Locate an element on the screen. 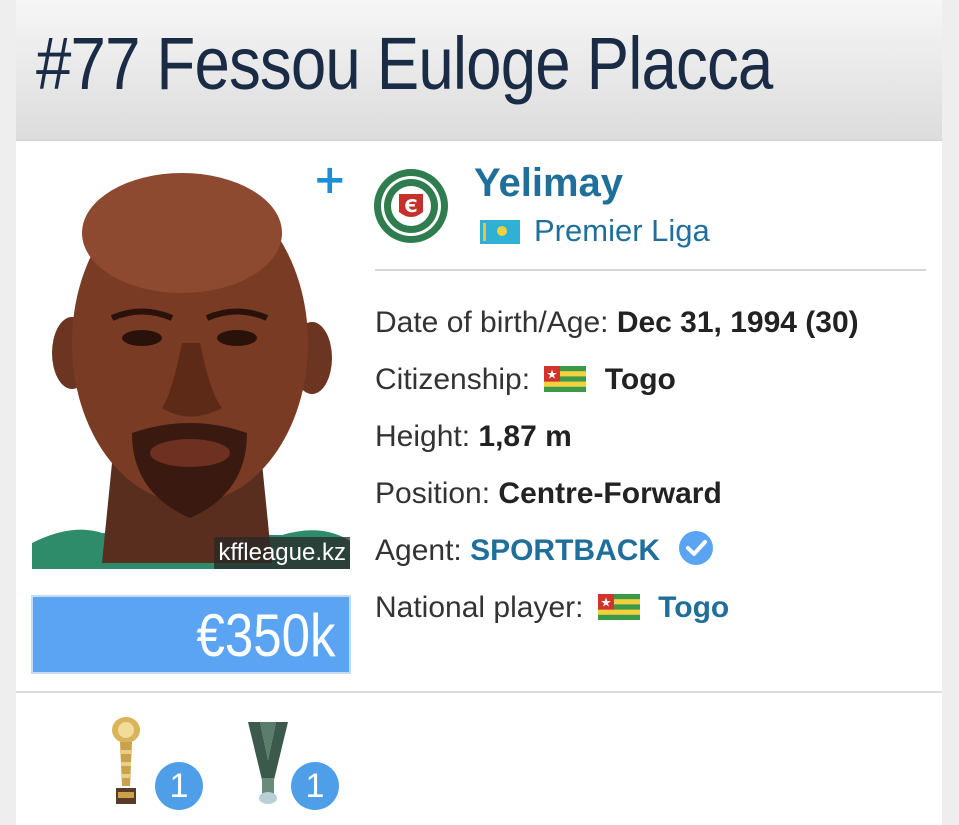 Image resolution: width=959 pixels, height=825 pixels. achievements-divider is located at coordinates (479, 692).